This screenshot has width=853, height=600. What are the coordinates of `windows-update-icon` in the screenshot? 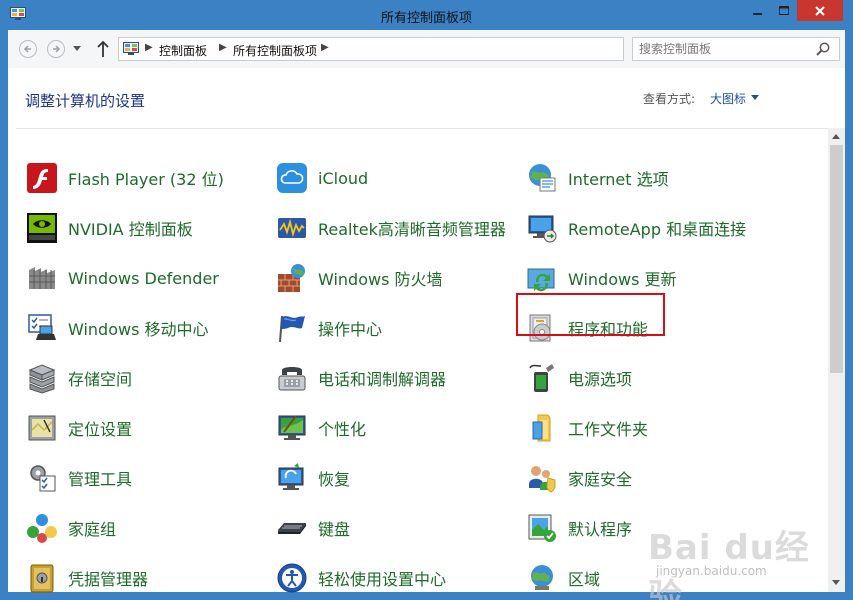 It's located at (541, 280).